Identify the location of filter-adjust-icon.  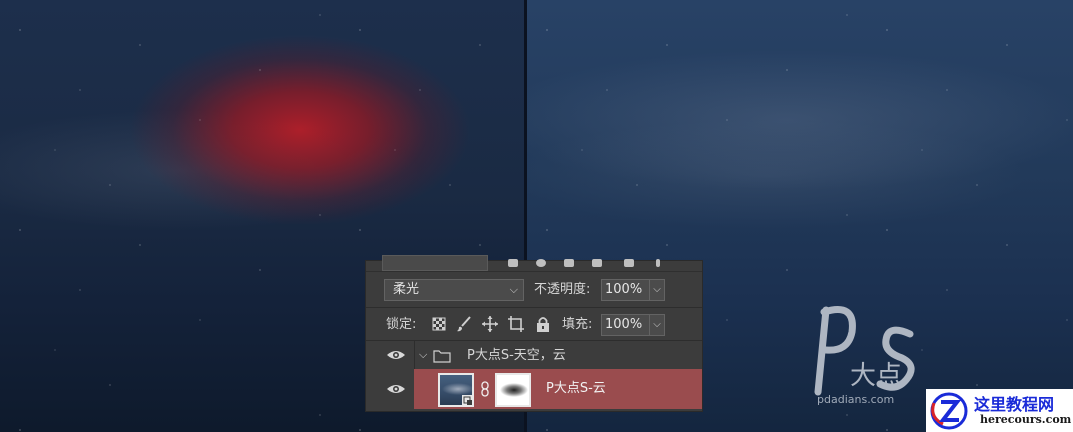
(541, 263).